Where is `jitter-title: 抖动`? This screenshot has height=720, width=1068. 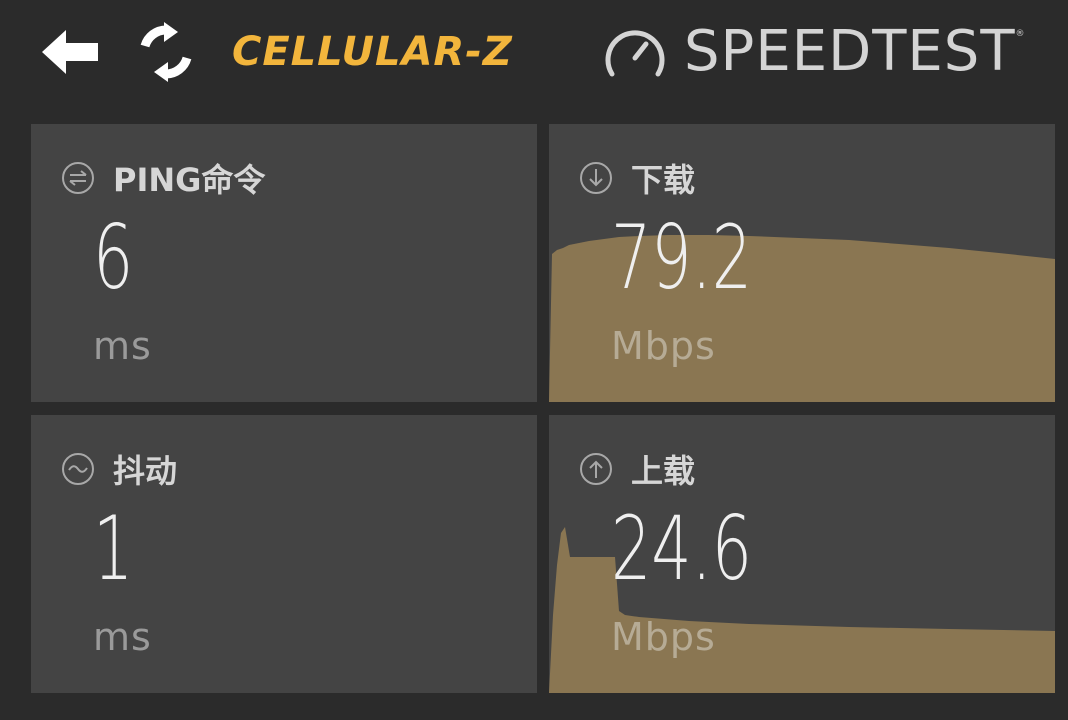
jitter-title: 抖动 is located at coordinates (145, 471).